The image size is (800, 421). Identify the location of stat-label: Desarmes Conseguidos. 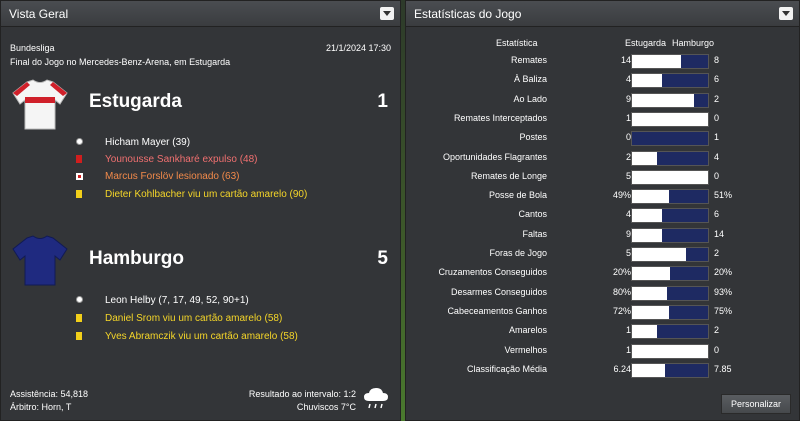
(498, 291).